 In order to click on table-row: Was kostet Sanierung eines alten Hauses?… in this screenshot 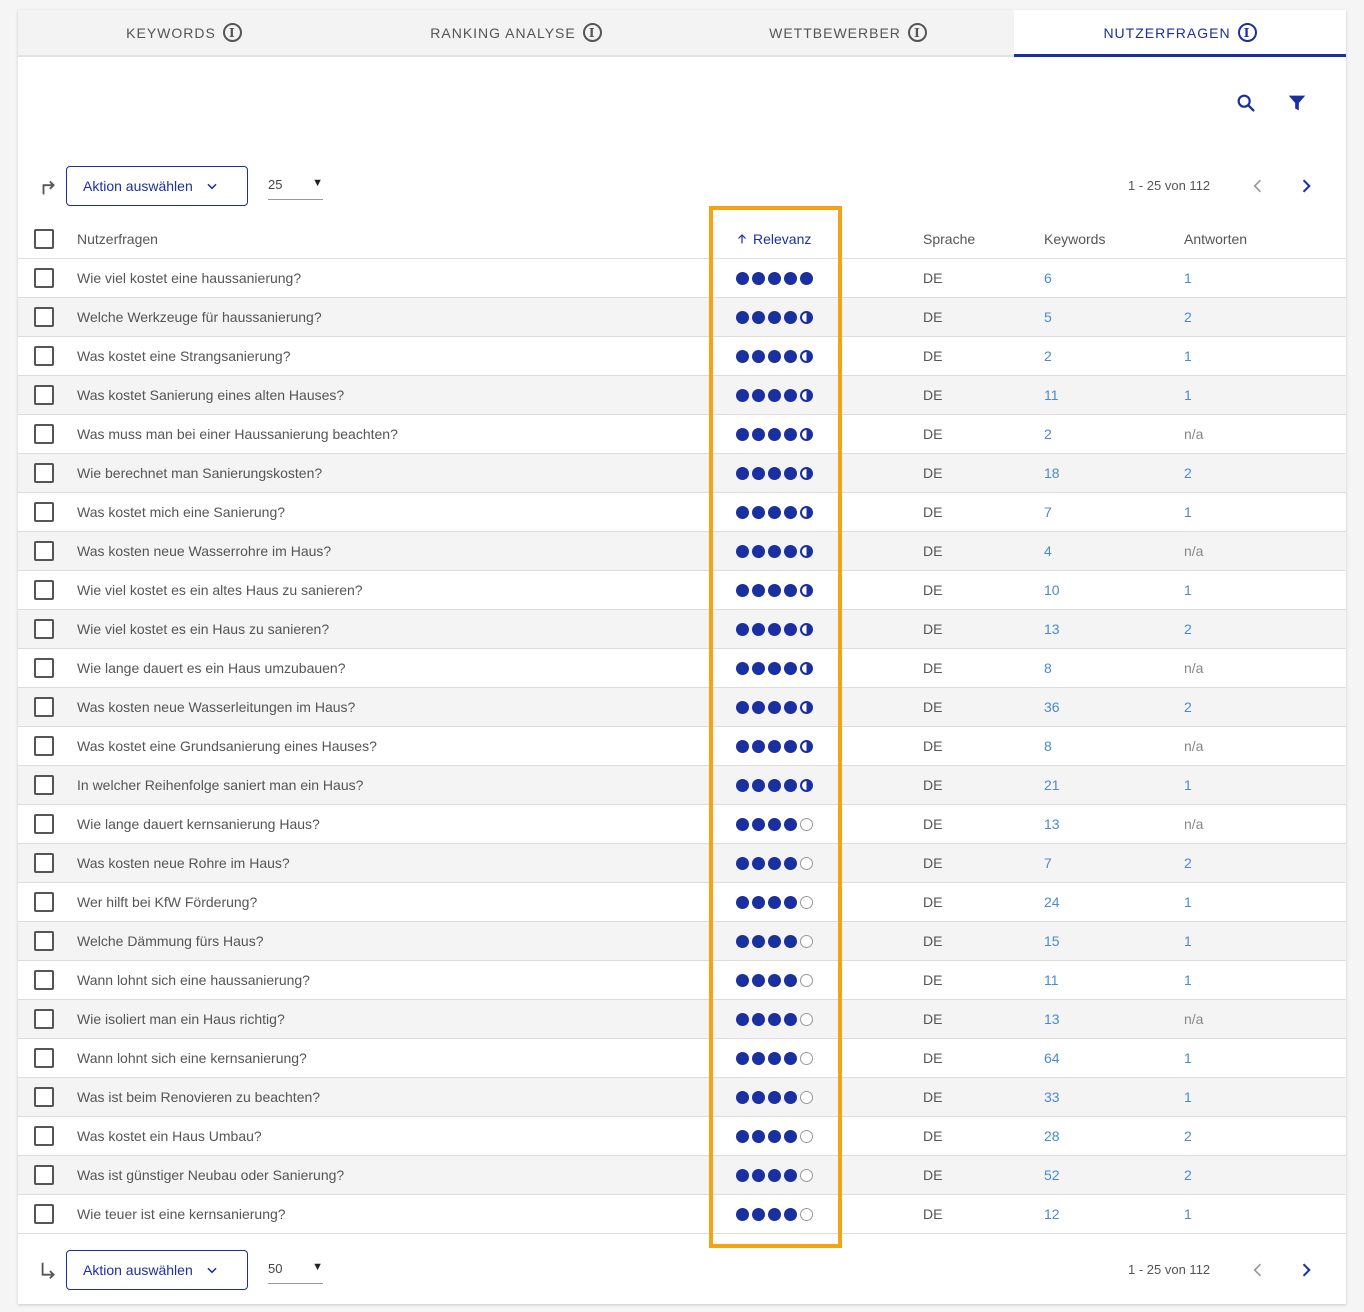, I will do `click(682, 395)`.